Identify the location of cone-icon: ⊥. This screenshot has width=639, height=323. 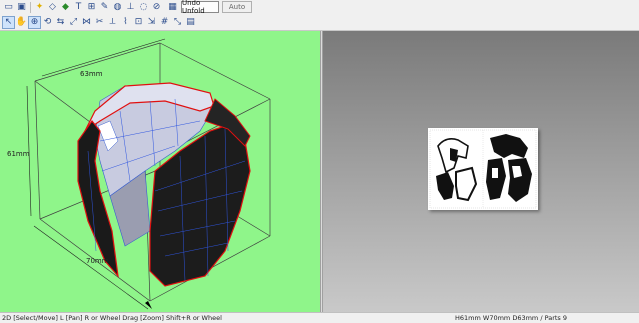
(130, 7).